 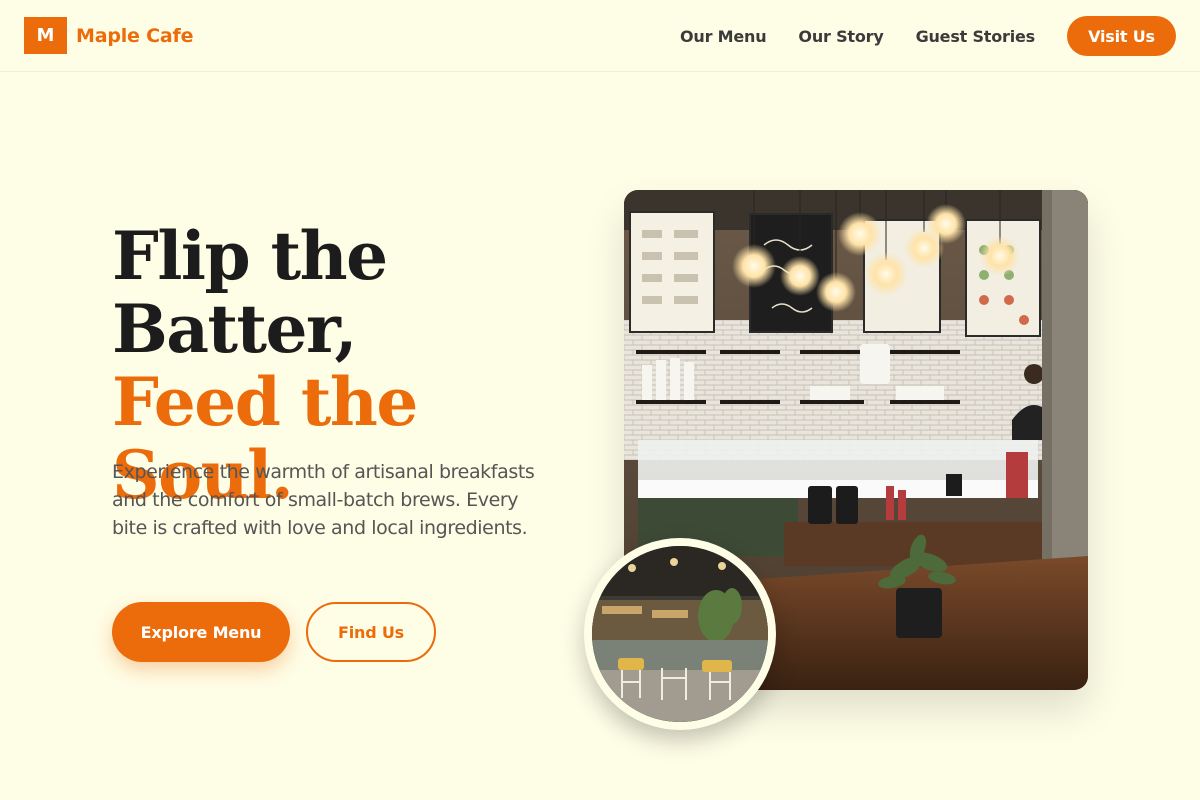 I want to click on cafe-interior-image, so click(x=680, y=634).